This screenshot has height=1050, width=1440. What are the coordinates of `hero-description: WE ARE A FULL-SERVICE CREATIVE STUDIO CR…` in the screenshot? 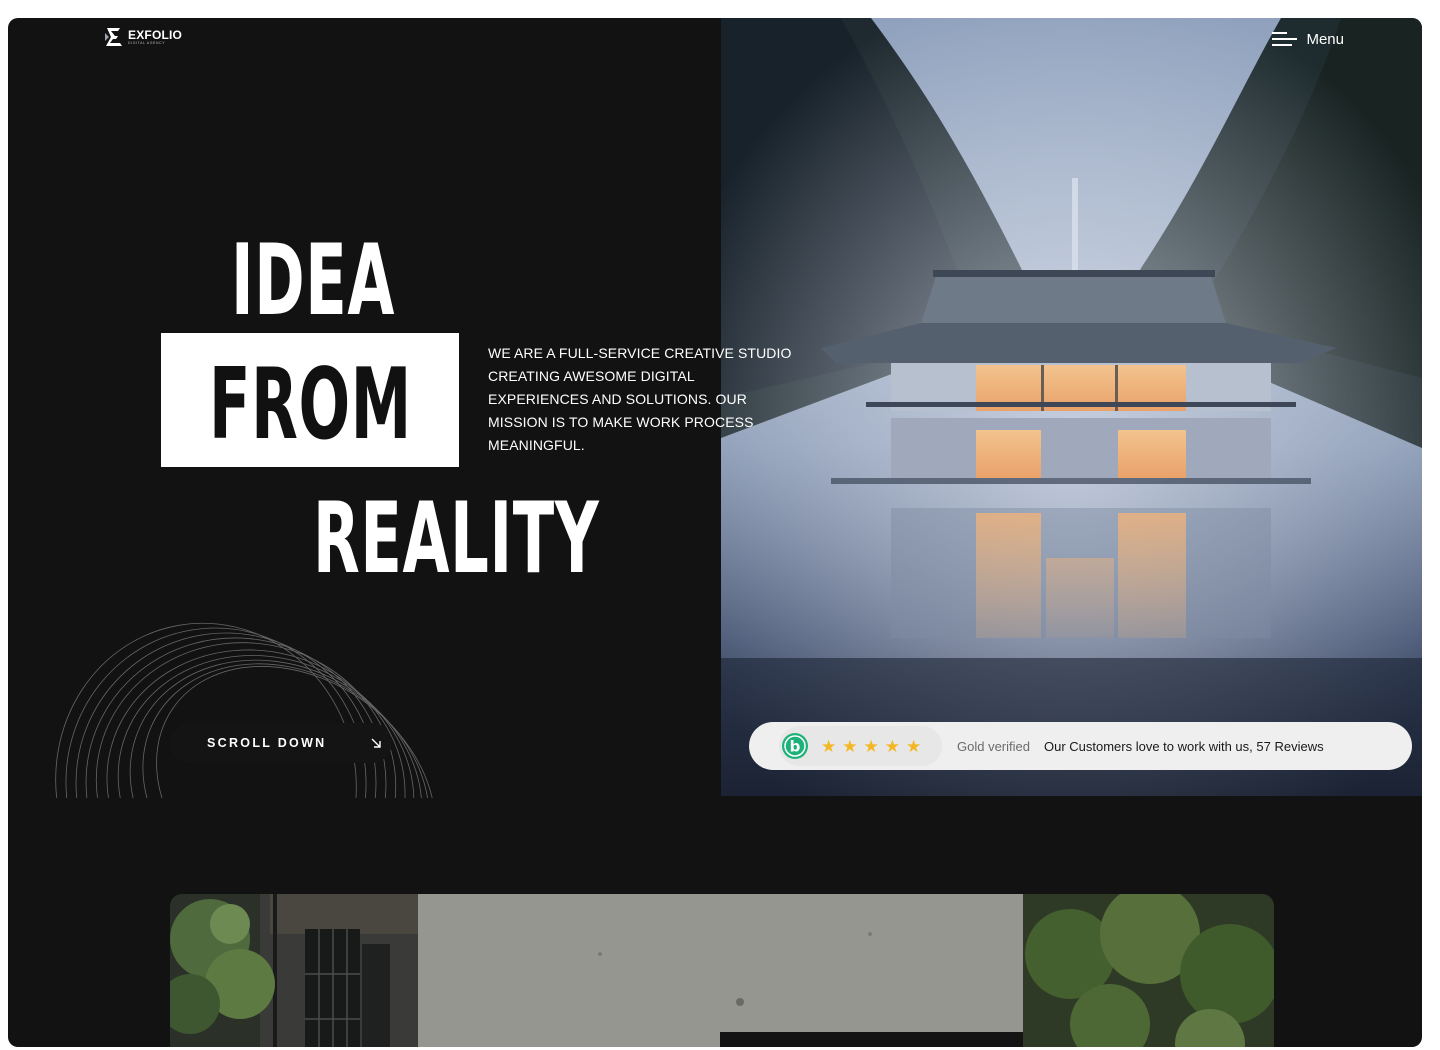 It's located at (640, 399).